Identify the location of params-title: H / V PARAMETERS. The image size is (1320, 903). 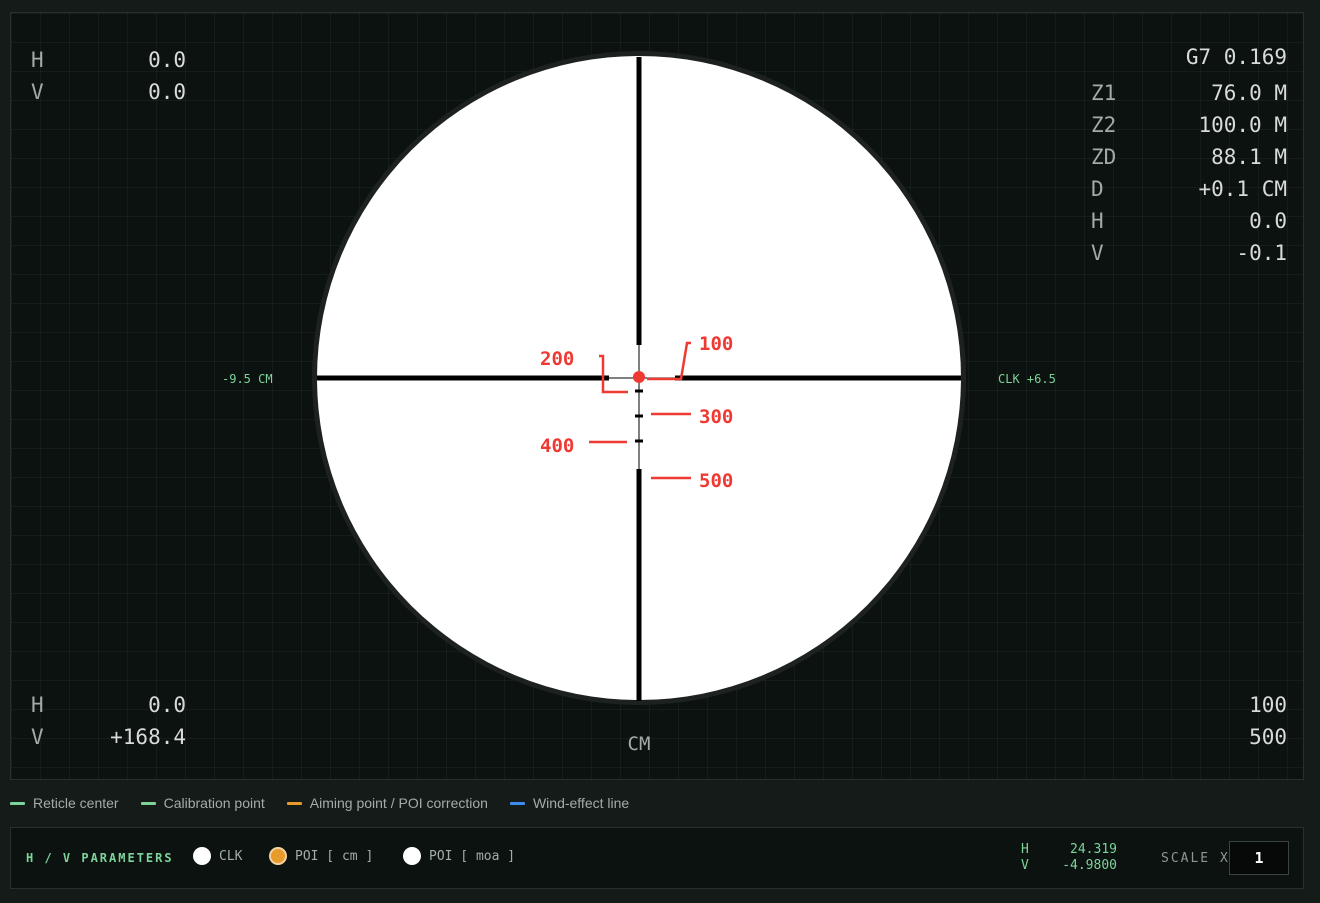
(100, 858).